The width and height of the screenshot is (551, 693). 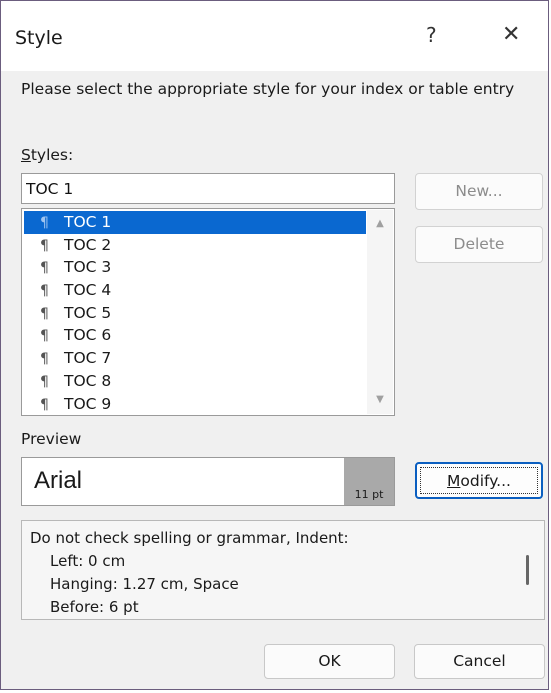 I want to click on preview-font-size: 11 pt, so click(x=369, y=481).